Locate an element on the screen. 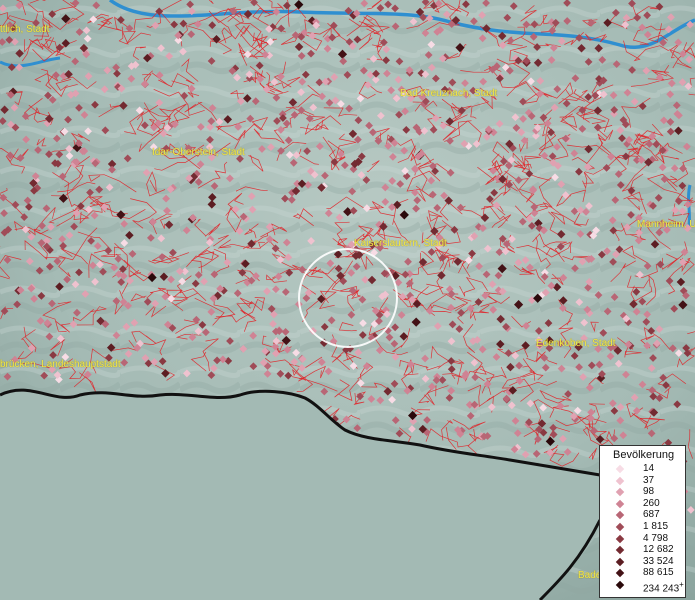 The width and height of the screenshot is (695, 600). legend-item: 687 is located at coordinates (642, 515).